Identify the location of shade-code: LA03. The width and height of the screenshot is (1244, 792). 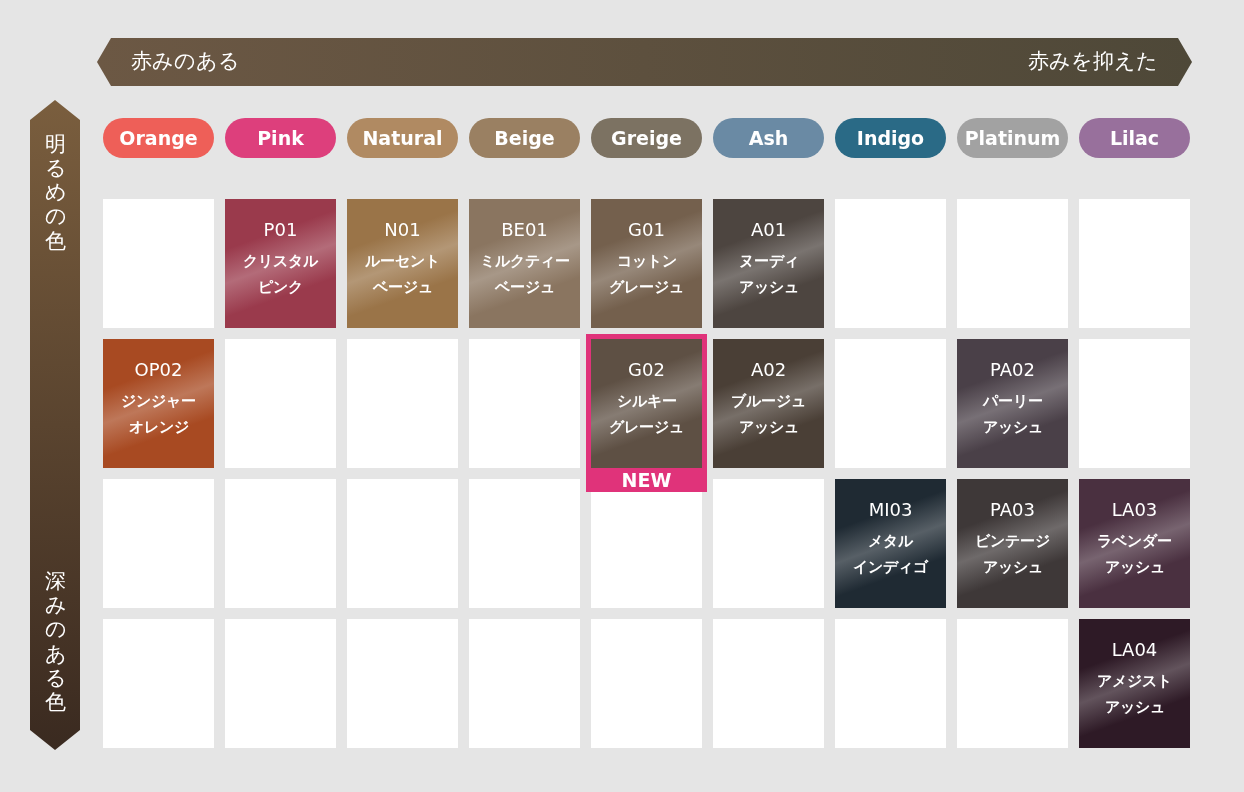
(1134, 510).